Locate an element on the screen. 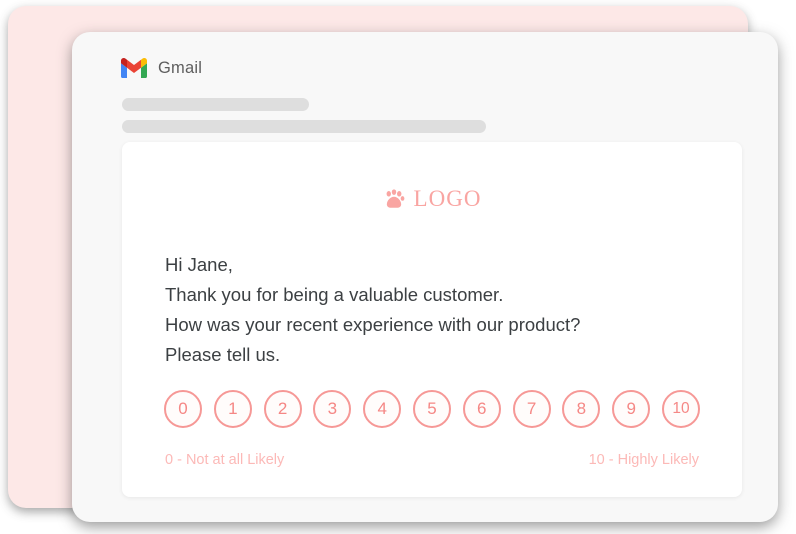 Image resolution: width=796 pixels, height=534 pixels. nps-rating-scale: 0 1 2 3 4 5 6 7 8 9 10 is located at coordinates (432, 409).